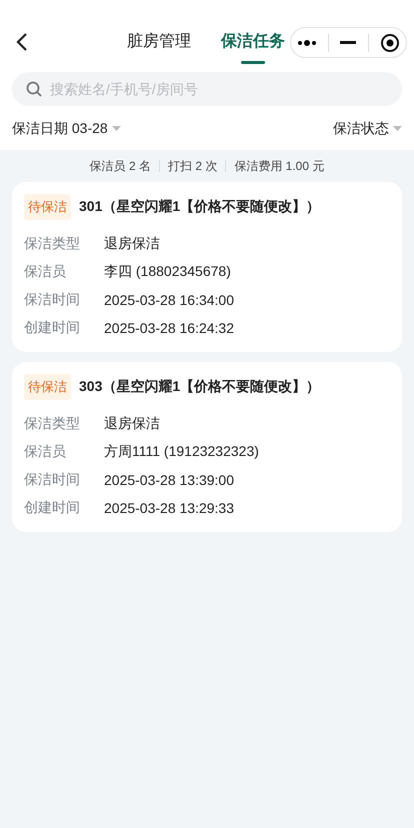 The height and width of the screenshot is (828, 414). I want to click on minimize-icon, so click(348, 42).